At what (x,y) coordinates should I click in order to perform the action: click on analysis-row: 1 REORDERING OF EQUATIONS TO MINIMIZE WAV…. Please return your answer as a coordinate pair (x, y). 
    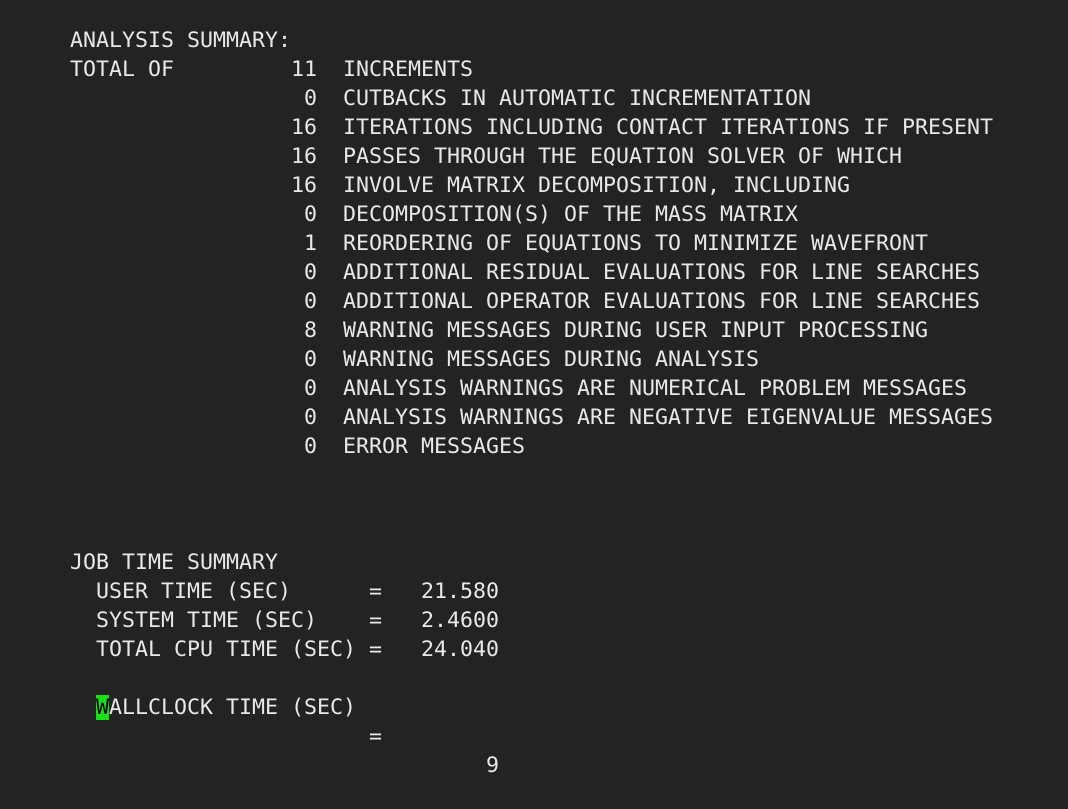
    Looking at the image, I should click on (569, 243).